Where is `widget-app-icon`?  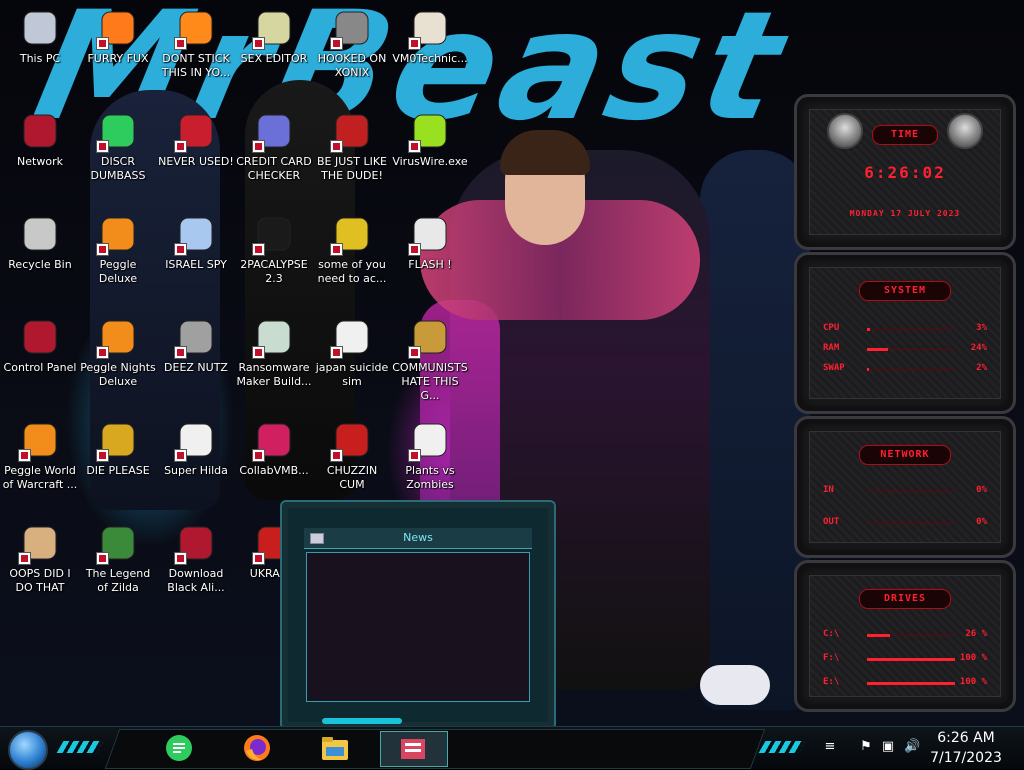
widget-app-icon is located at coordinates (414, 749).